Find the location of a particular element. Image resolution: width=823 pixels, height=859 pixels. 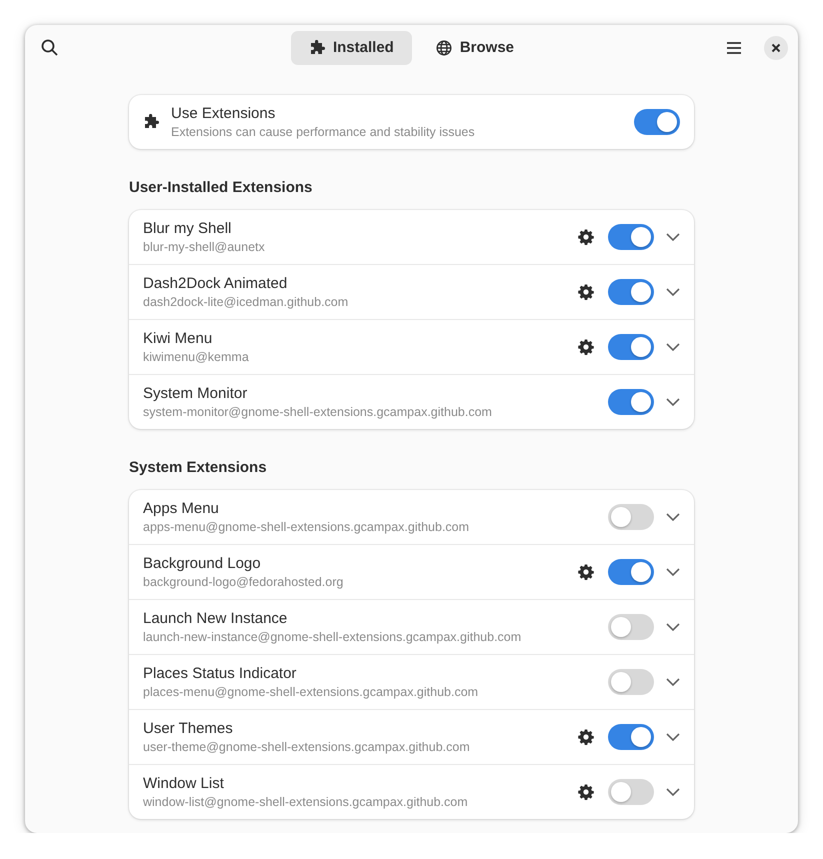

extension-name: User Themes is located at coordinates (188, 728).